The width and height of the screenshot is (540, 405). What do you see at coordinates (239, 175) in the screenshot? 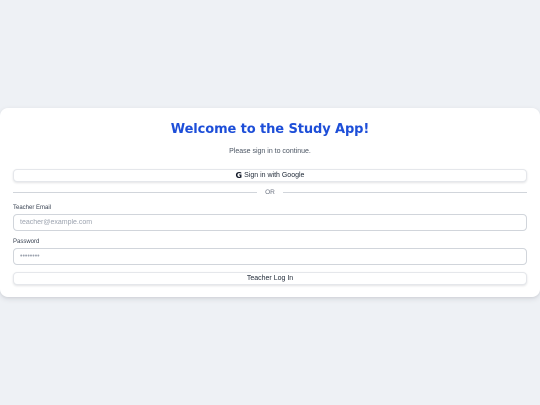
I see `google-icon: G` at bounding box center [239, 175].